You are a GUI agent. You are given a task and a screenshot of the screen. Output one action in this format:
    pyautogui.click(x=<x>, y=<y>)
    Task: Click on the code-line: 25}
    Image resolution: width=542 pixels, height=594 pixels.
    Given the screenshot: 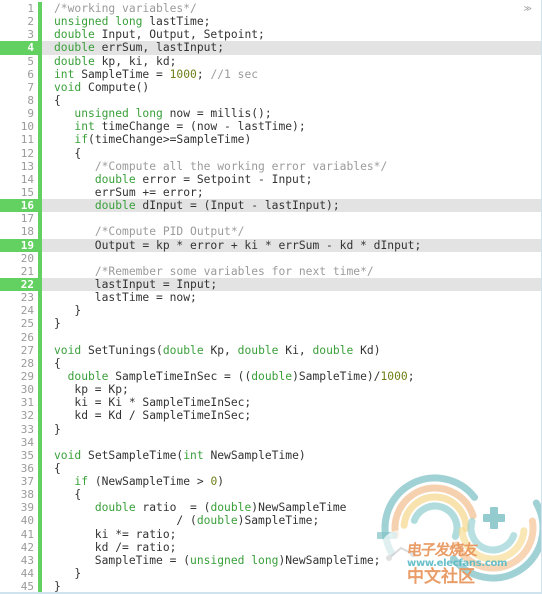 What is the action you would take?
    pyautogui.click(x=270, y=324)
    